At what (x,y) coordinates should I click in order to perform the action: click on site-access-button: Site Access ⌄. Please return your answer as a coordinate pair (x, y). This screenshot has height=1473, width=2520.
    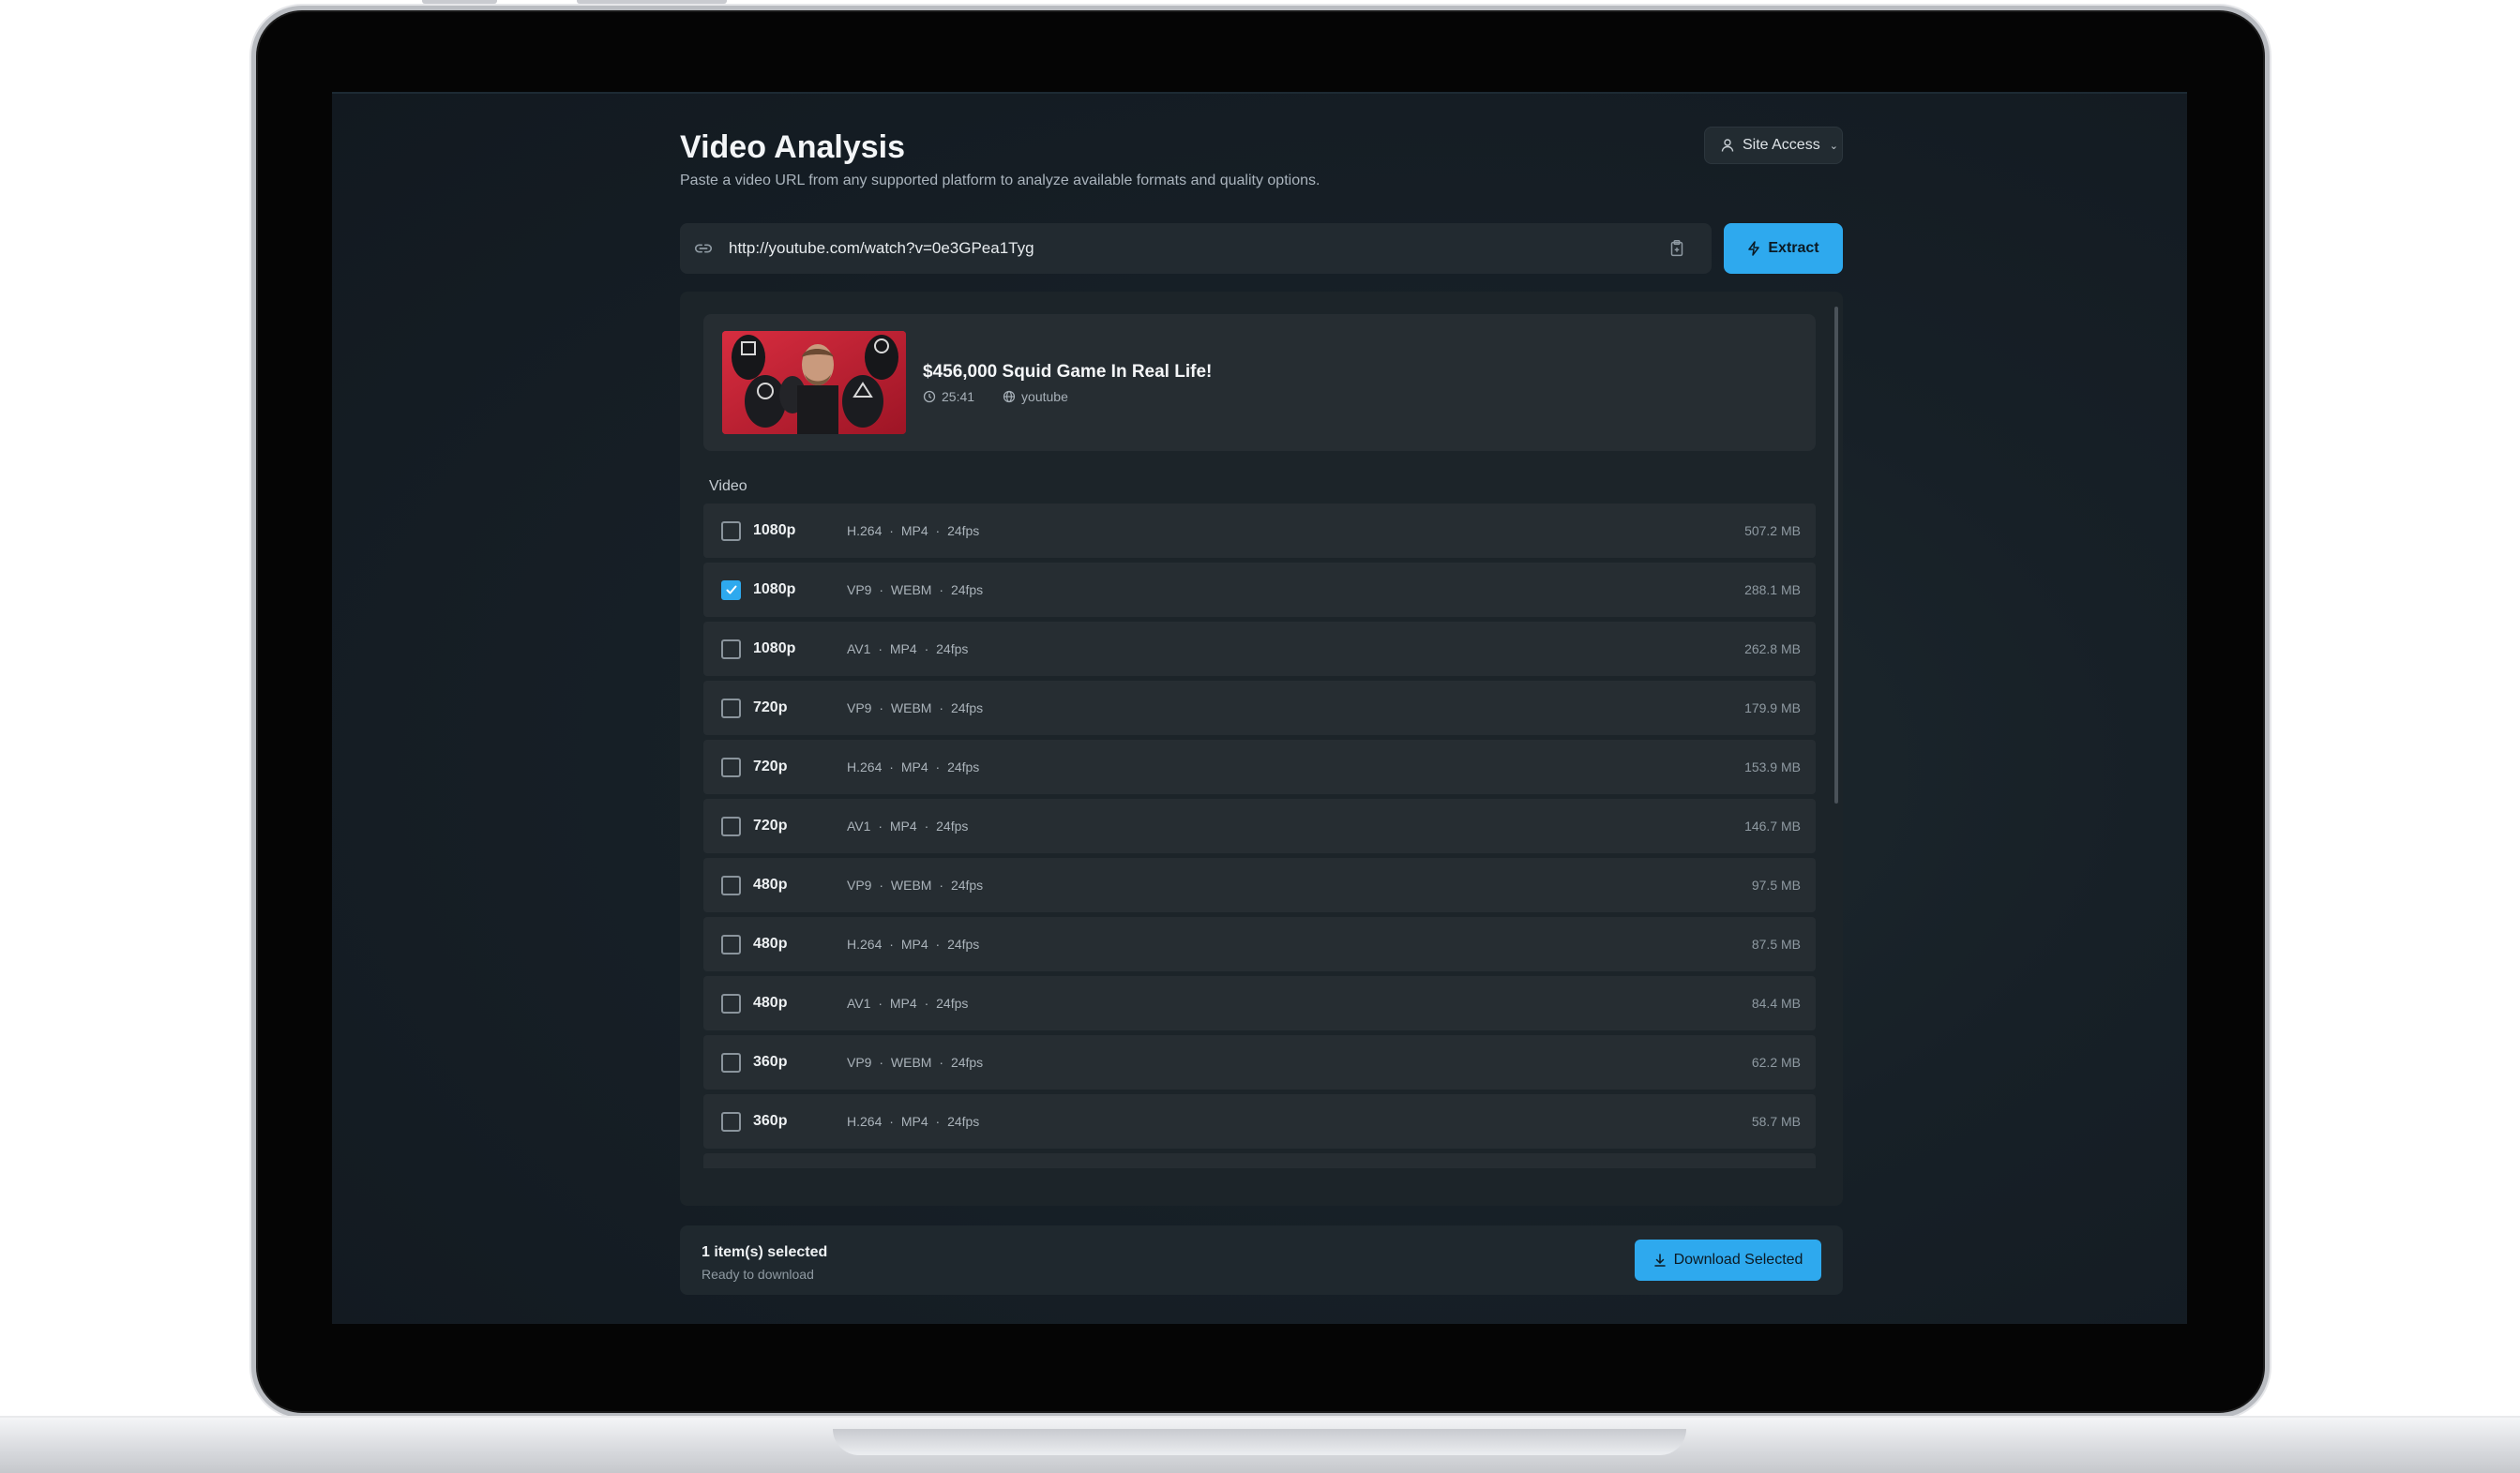
    Looking at the image, I should click on (1773, 145).